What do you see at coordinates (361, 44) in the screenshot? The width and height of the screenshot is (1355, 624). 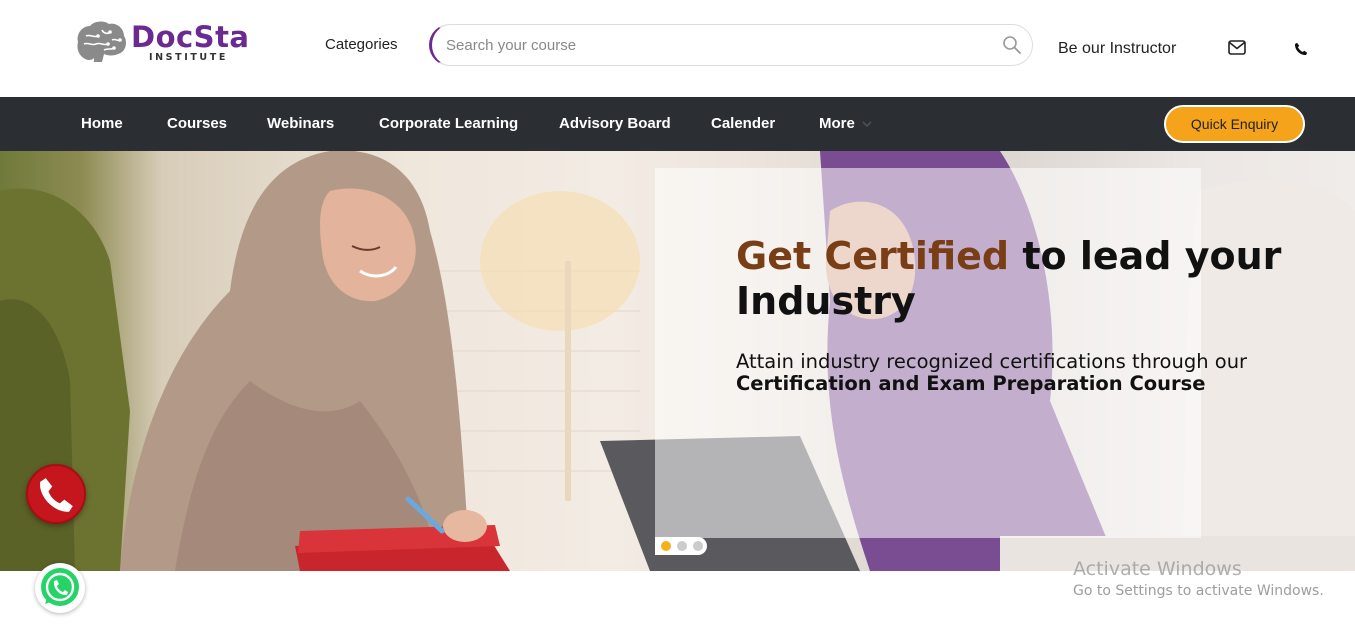 I see `categories-menu: Categories` at bounding box center [361, 44].